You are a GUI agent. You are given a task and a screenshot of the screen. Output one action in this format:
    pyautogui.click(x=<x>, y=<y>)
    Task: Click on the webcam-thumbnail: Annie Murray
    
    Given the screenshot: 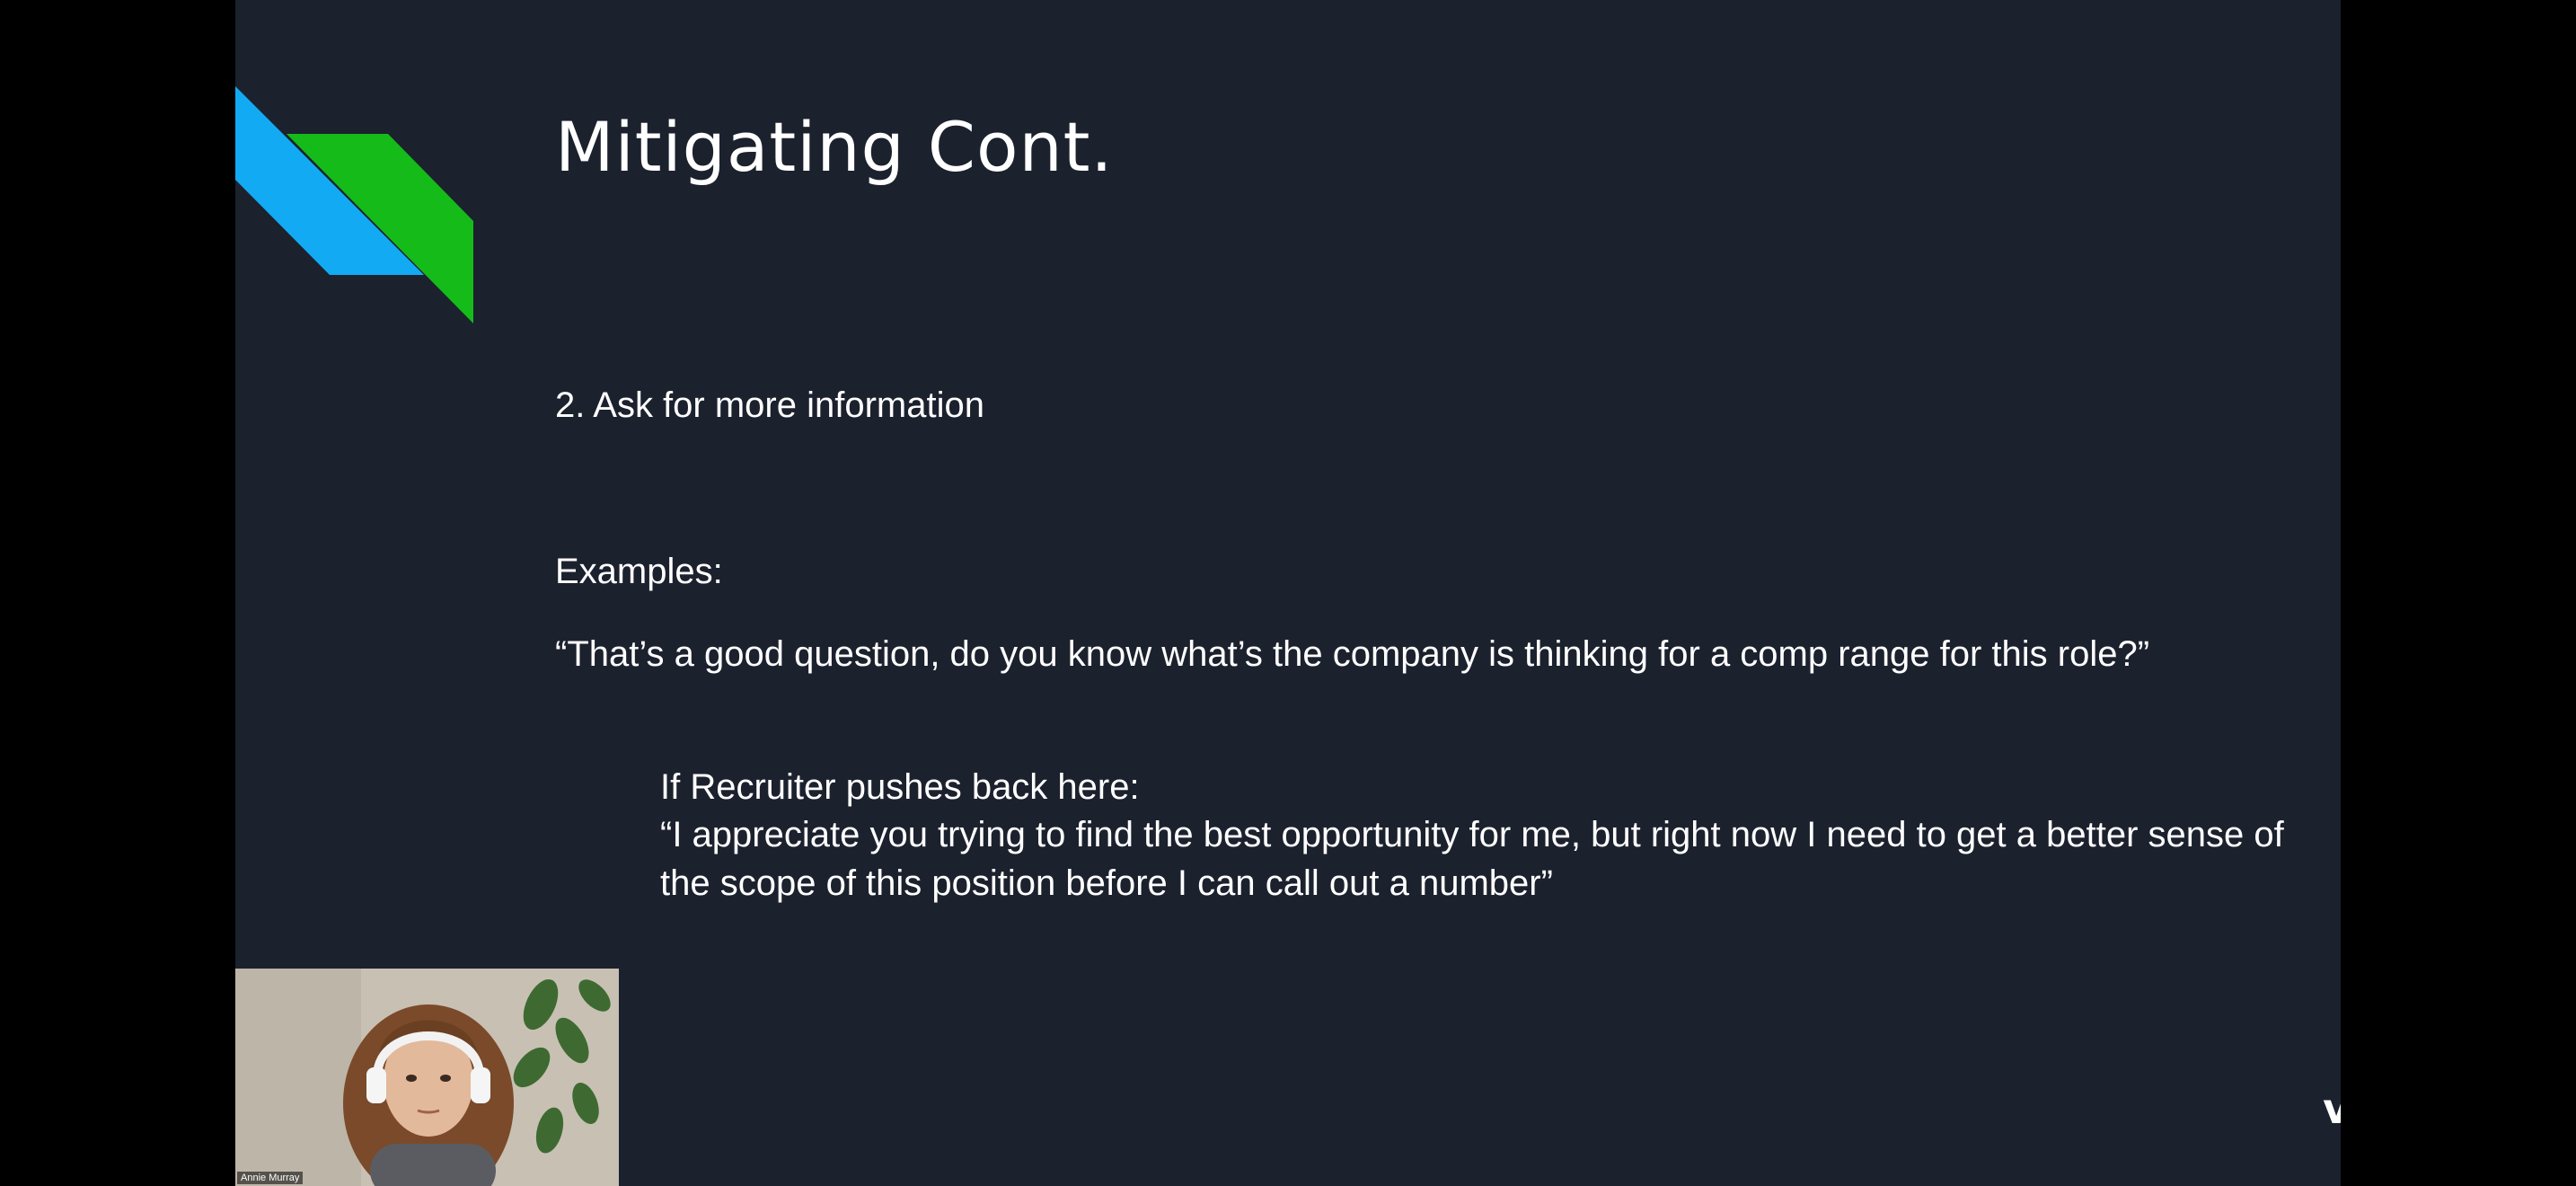 What is the action you would take?
    pyautogui.click(x=427, y=1077)
    